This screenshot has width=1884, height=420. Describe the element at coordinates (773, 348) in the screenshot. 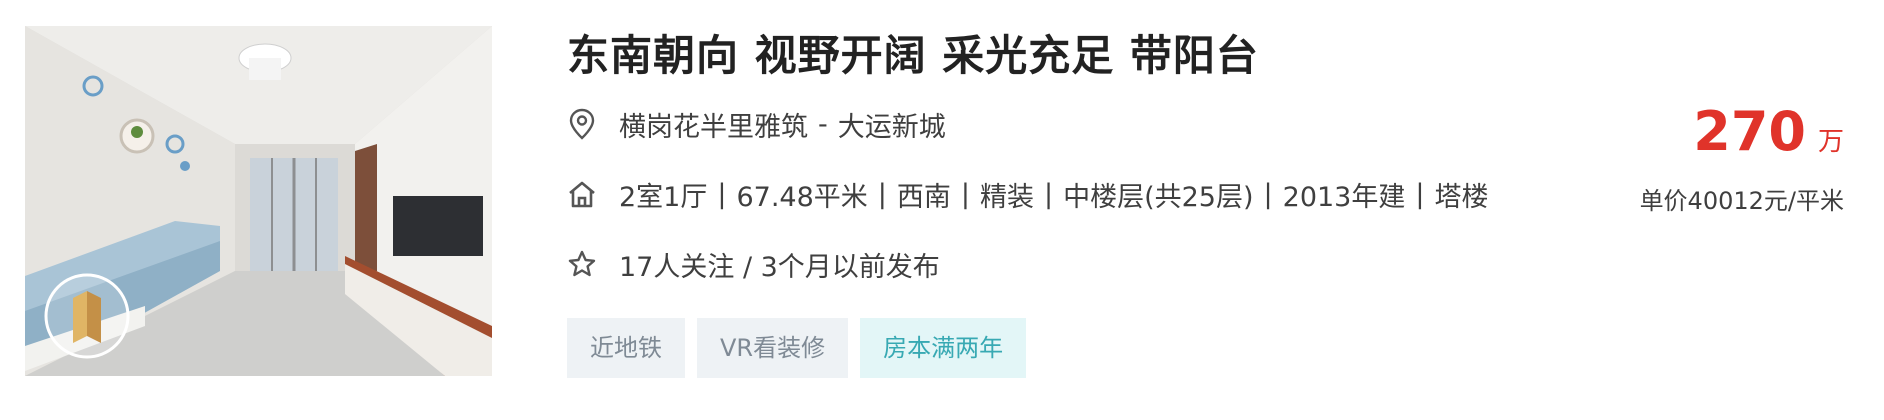

I see `tag-vr-decoration: VR看装修` at that location.